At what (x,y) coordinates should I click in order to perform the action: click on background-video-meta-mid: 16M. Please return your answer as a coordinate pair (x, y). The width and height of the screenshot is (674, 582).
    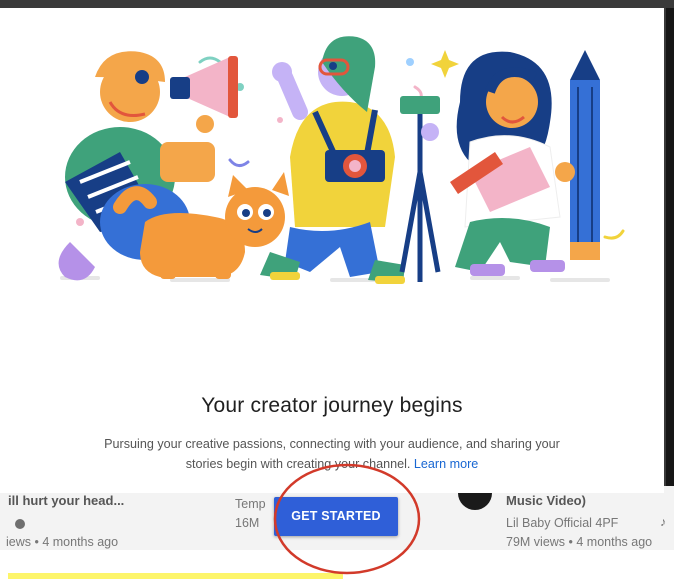
    Looking at the image, I should click on (247, 523).